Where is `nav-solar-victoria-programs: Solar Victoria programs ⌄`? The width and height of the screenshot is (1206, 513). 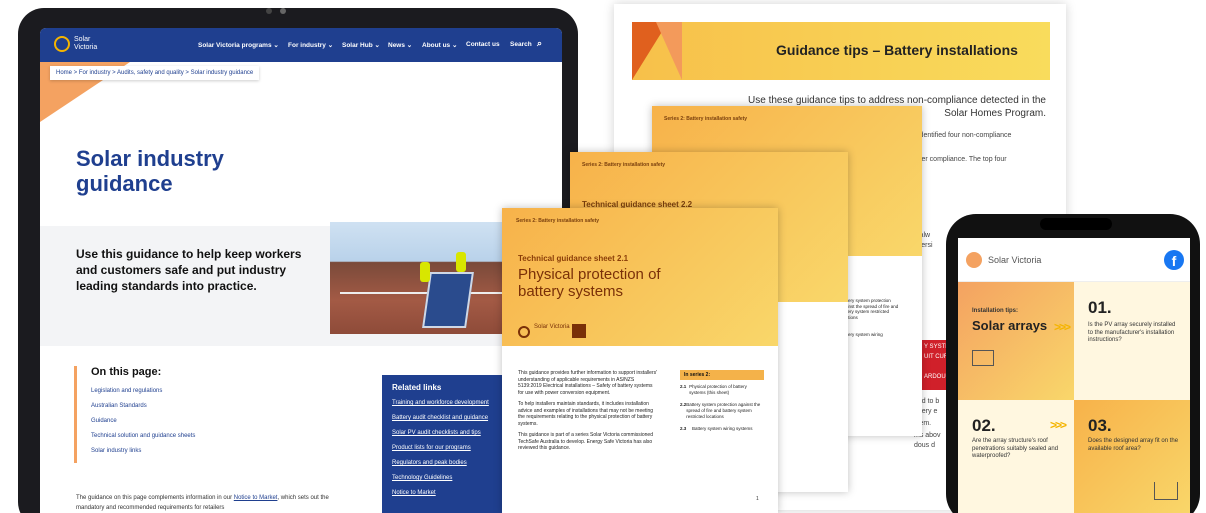 nav-solar-victoria-programs: Solar Victoria programs ⌄ is located at coordinates (238, 45).